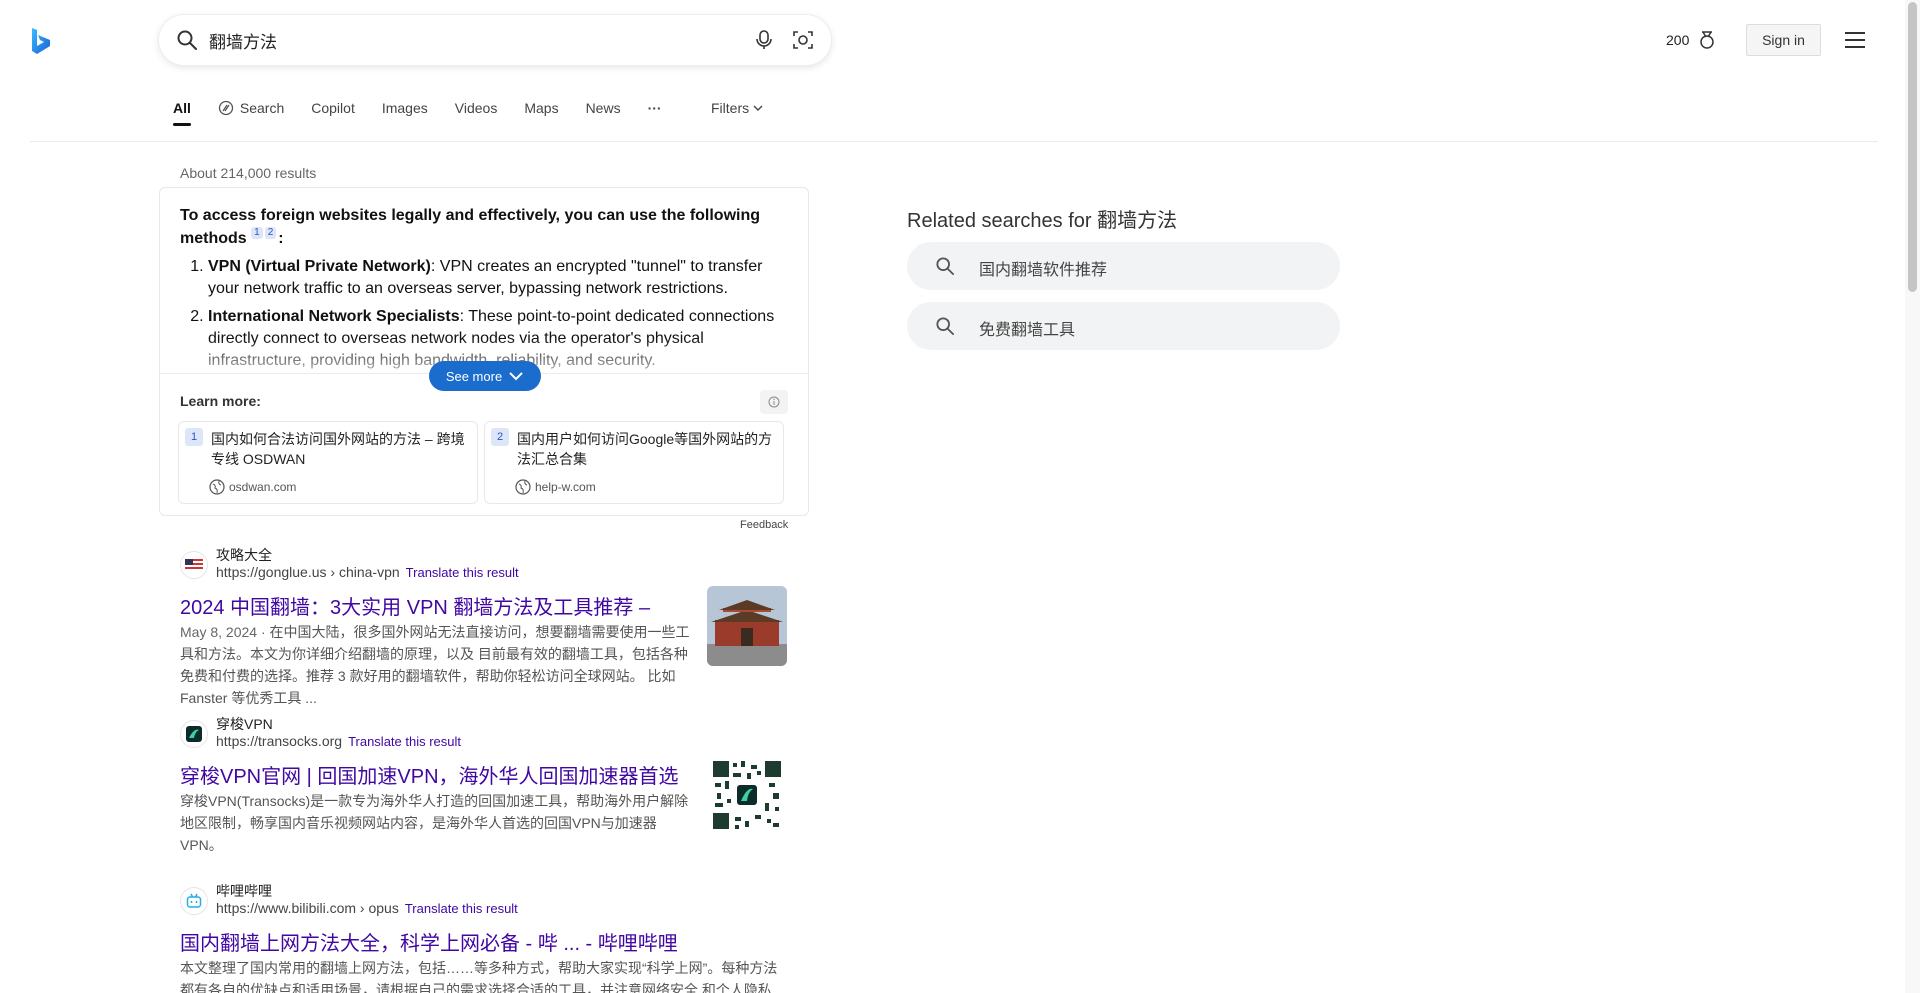 The height and width of the screenshot is (993, 1920). What do you see at coordinates (338, 449) in the screenshot?
I see `source-title: 国内如何合法访问国外网站的方法 – 跨境专线 OSDWAN` at bounding box center [338, 449].